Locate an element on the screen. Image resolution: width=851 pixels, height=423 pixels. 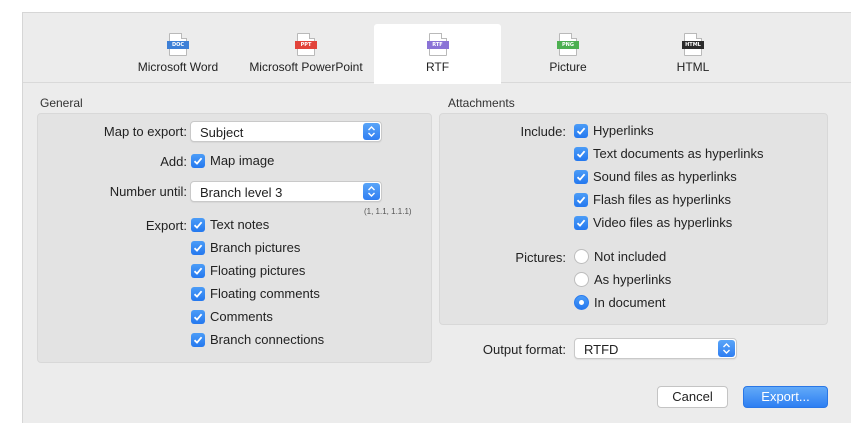
output-format-label: Output format: is located at coordinates (524, 349).